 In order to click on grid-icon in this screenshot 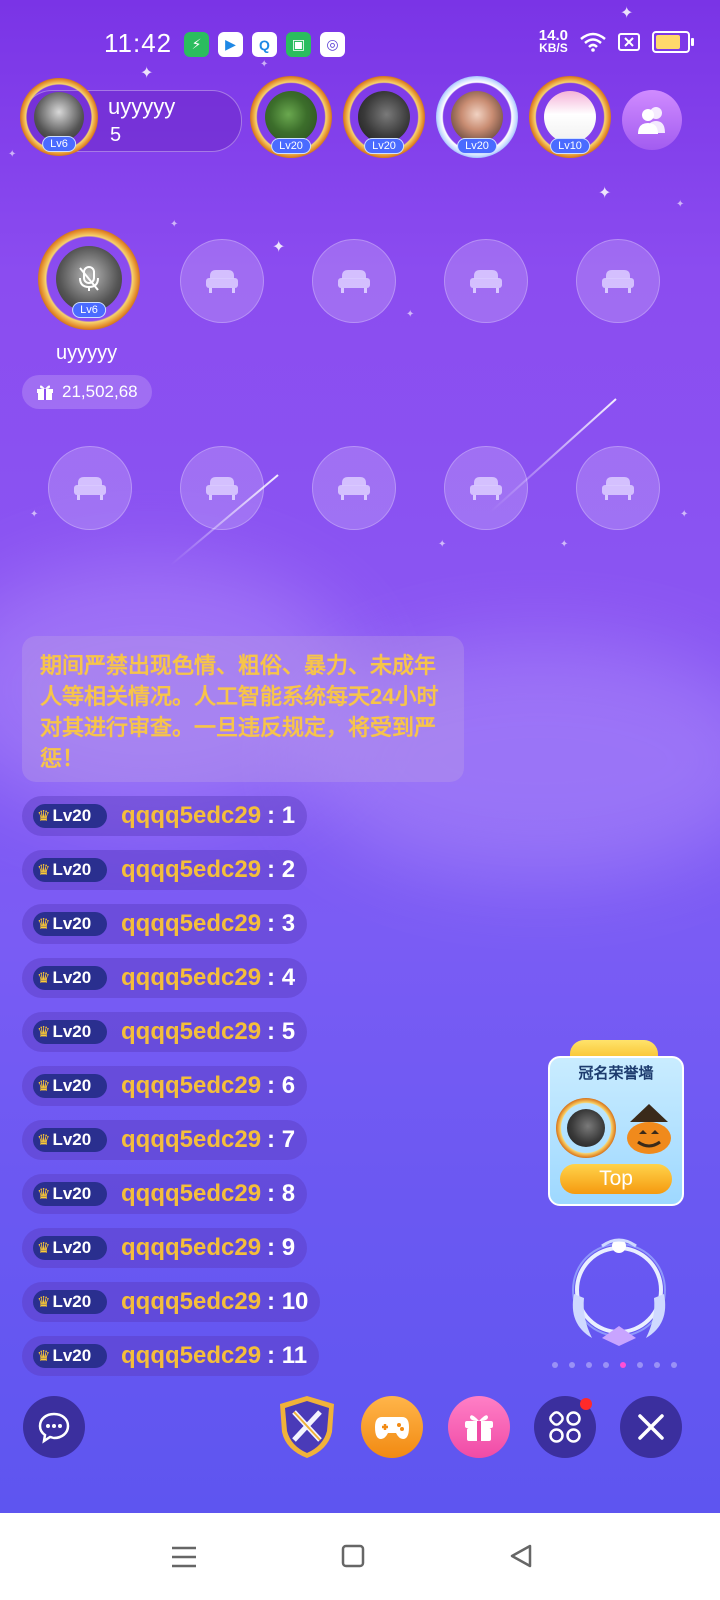, I will do `click(565, 1427)`.